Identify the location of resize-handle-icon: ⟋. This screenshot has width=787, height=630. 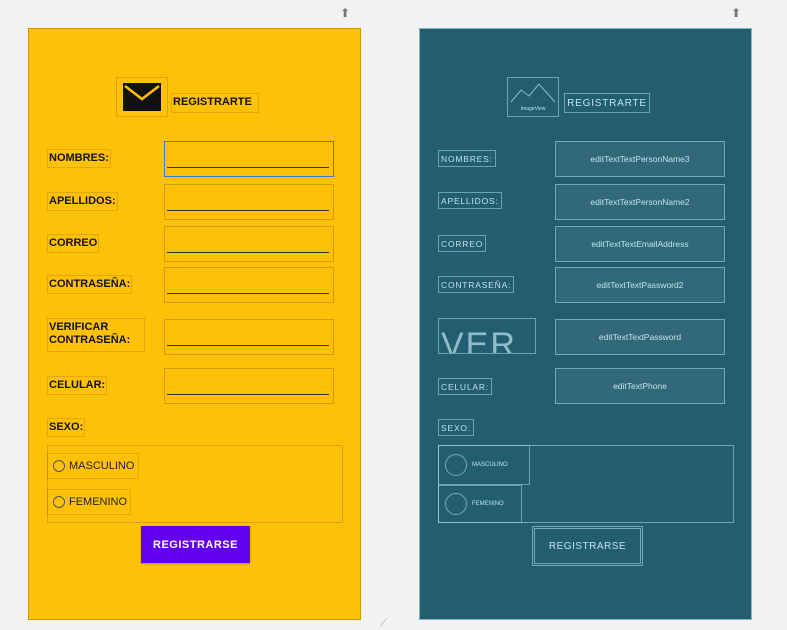
(383, 623).